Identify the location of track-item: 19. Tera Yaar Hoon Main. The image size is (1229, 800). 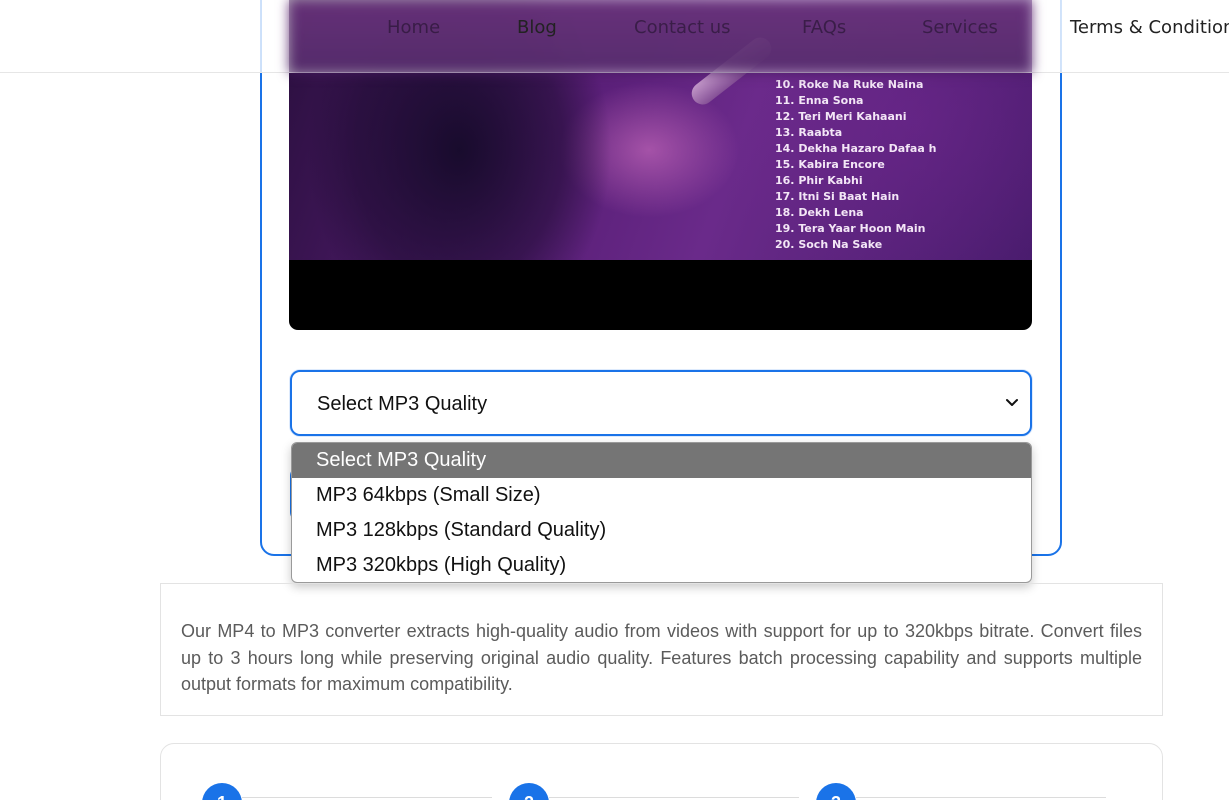
(850, 228).